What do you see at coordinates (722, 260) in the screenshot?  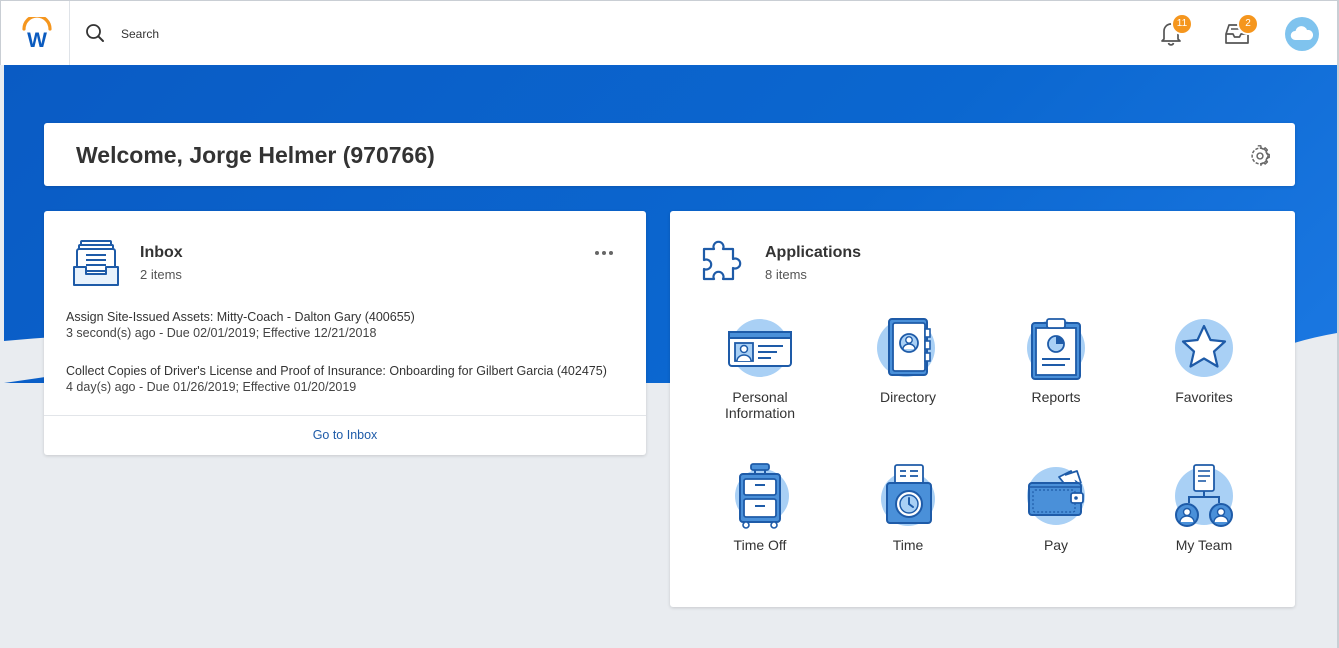 I see `puzzle-piece-icon` at bounding box center [722, 260].